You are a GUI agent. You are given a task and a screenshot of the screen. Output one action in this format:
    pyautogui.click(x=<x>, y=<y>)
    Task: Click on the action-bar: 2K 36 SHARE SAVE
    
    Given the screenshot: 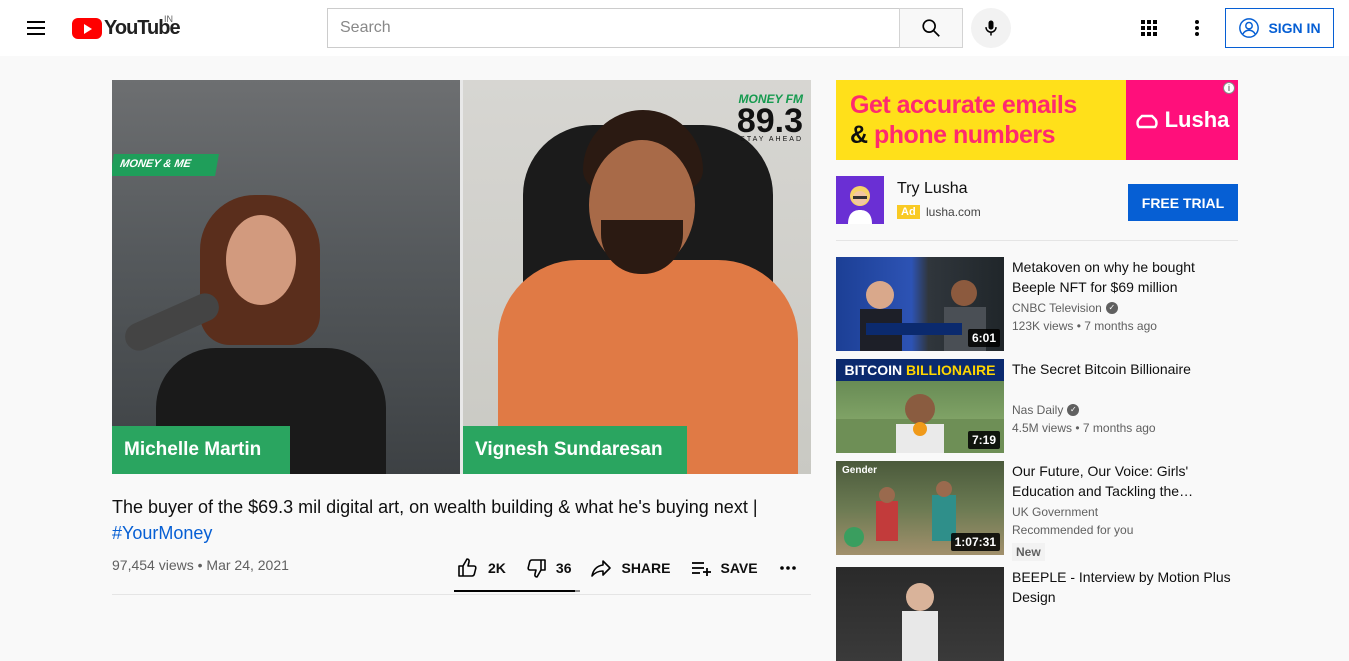 What is the action you would take?
    pyautogui.click(x=637, y=568)
    